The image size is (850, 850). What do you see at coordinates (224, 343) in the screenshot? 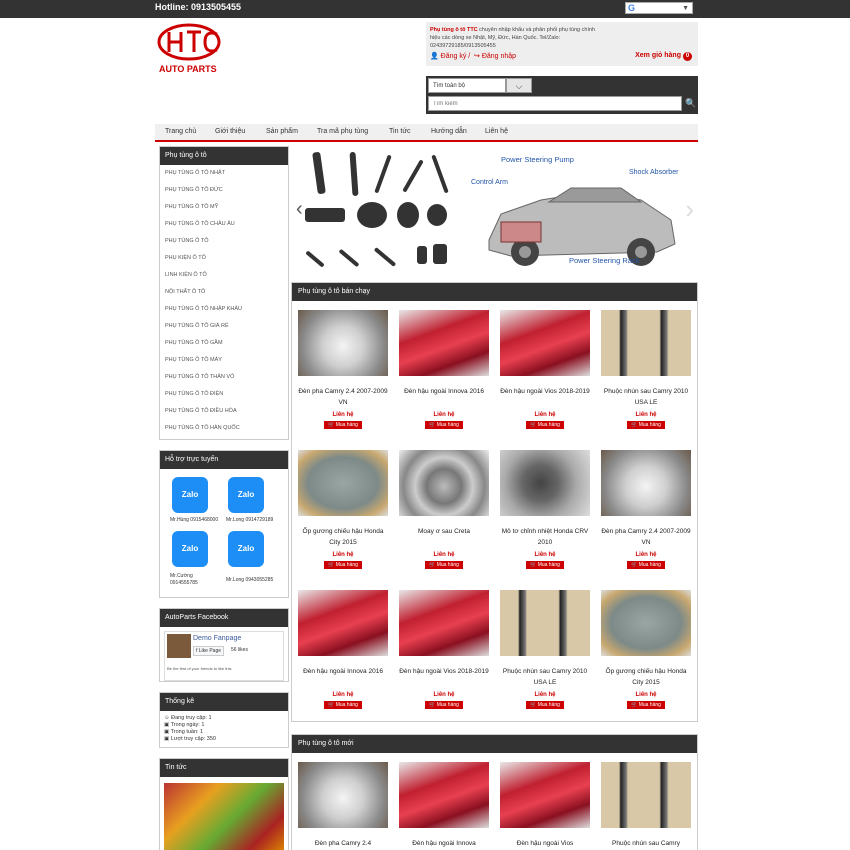
I see `category-item: PHỤ TÙNG Ô TÔ GẦM` at bounding box center [224, 343].